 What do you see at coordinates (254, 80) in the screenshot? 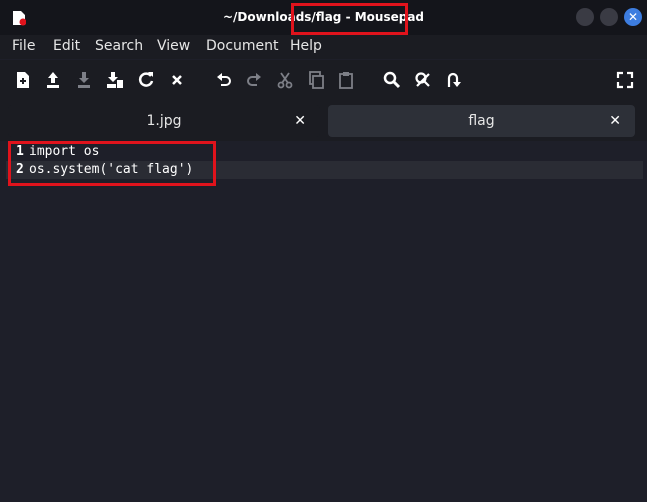
I see `redo-icon` at bounding box center [254, 80].